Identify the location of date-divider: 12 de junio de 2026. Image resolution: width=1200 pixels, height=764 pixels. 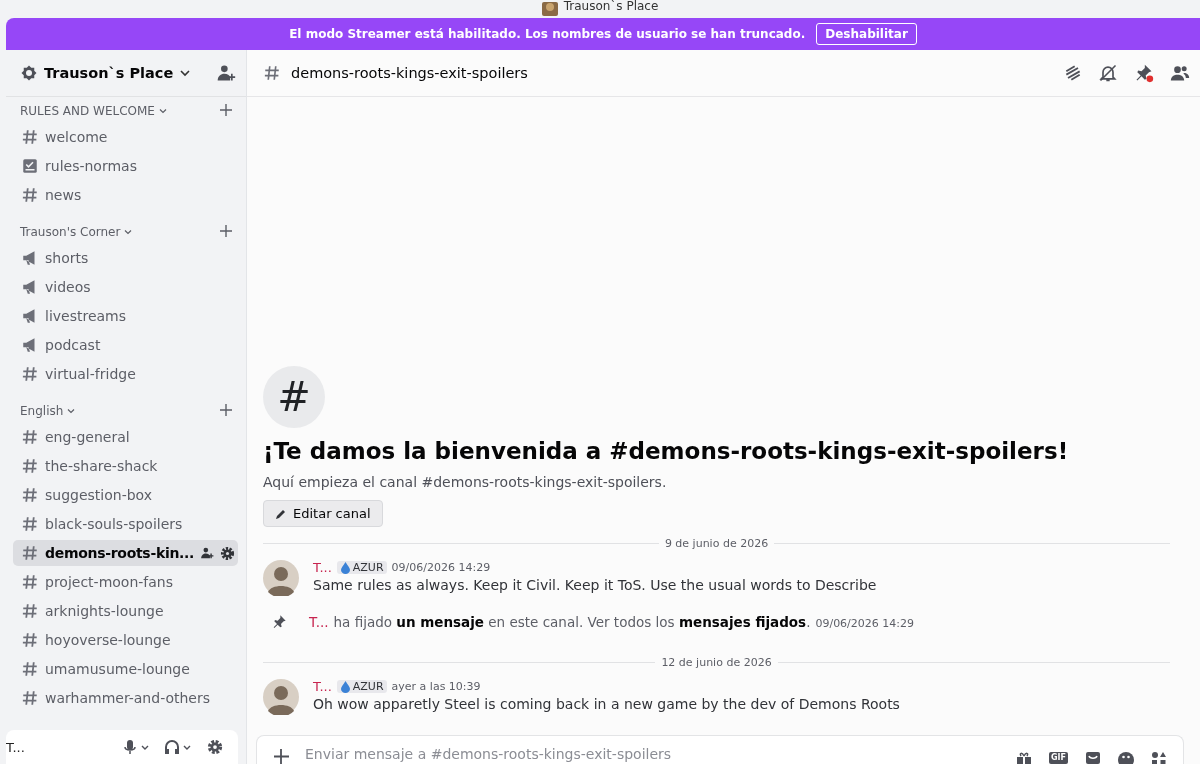
(716, 662).